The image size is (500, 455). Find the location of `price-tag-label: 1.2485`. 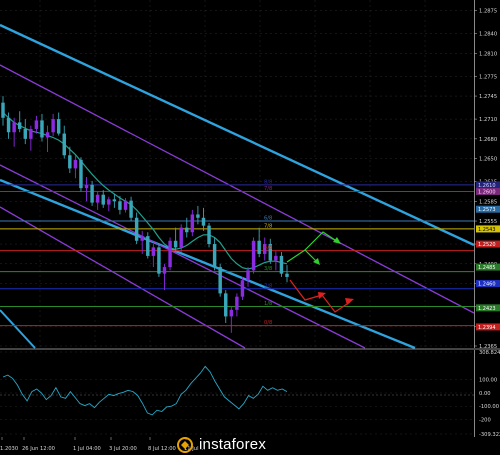

price-tag-label: 1.2485 is located at coordinates (487, 268).